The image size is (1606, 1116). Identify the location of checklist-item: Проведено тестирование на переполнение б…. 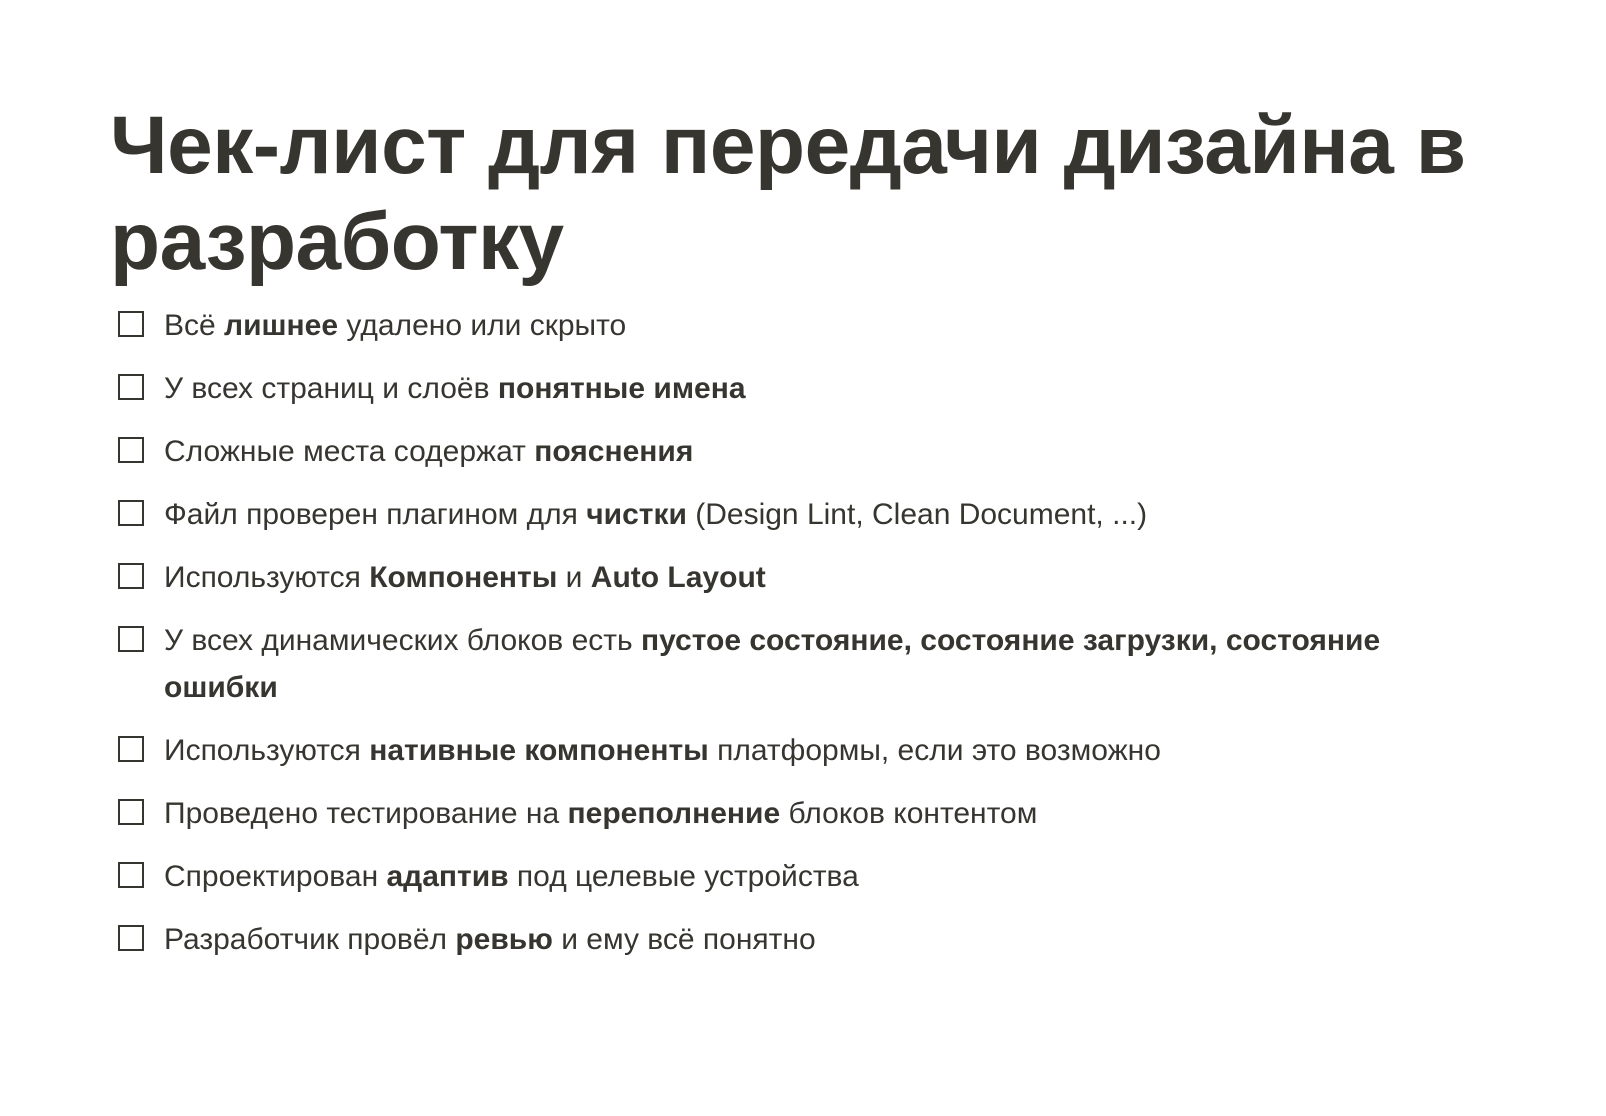
(810, 813).